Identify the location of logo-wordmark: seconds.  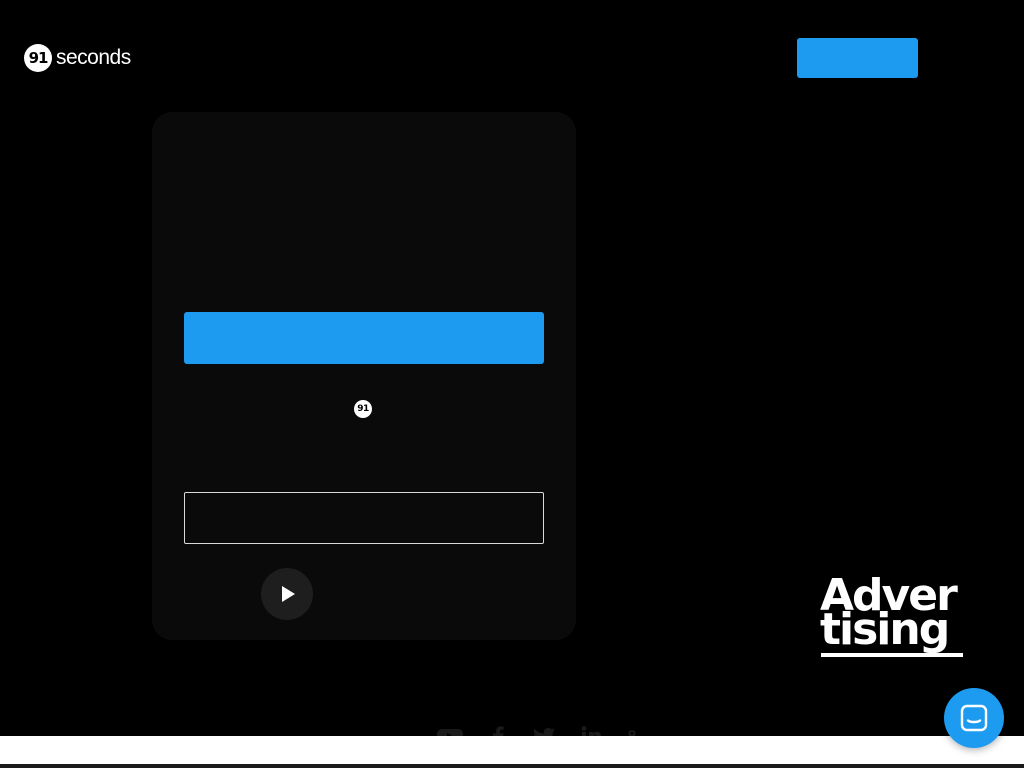
(93, 57).